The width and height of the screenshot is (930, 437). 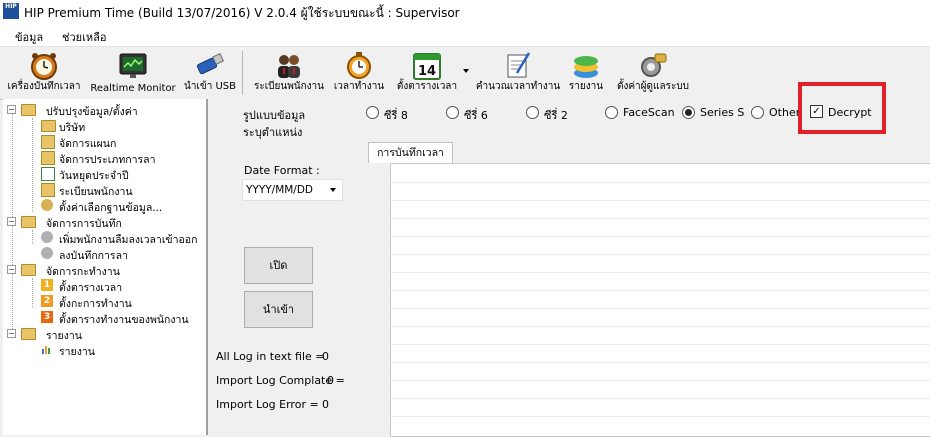 What do you see at coordinates (282, 170) in the screenshot?
I see `date-format-label: Date Format :` at bounding box center [282, 170].